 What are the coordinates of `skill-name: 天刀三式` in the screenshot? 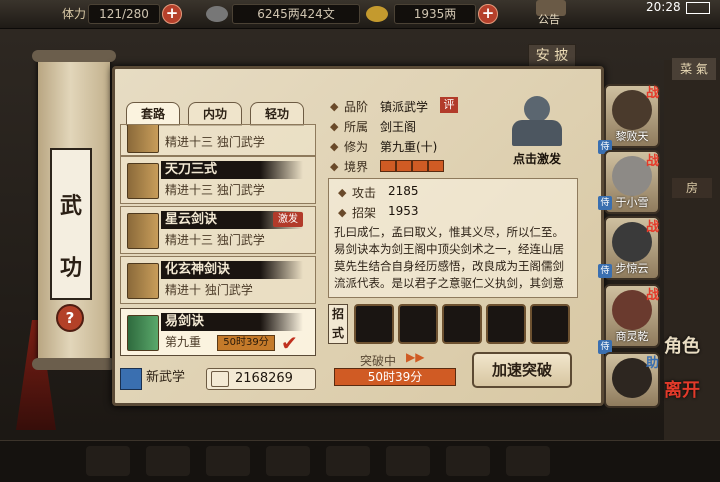 It's located at (232, 170).